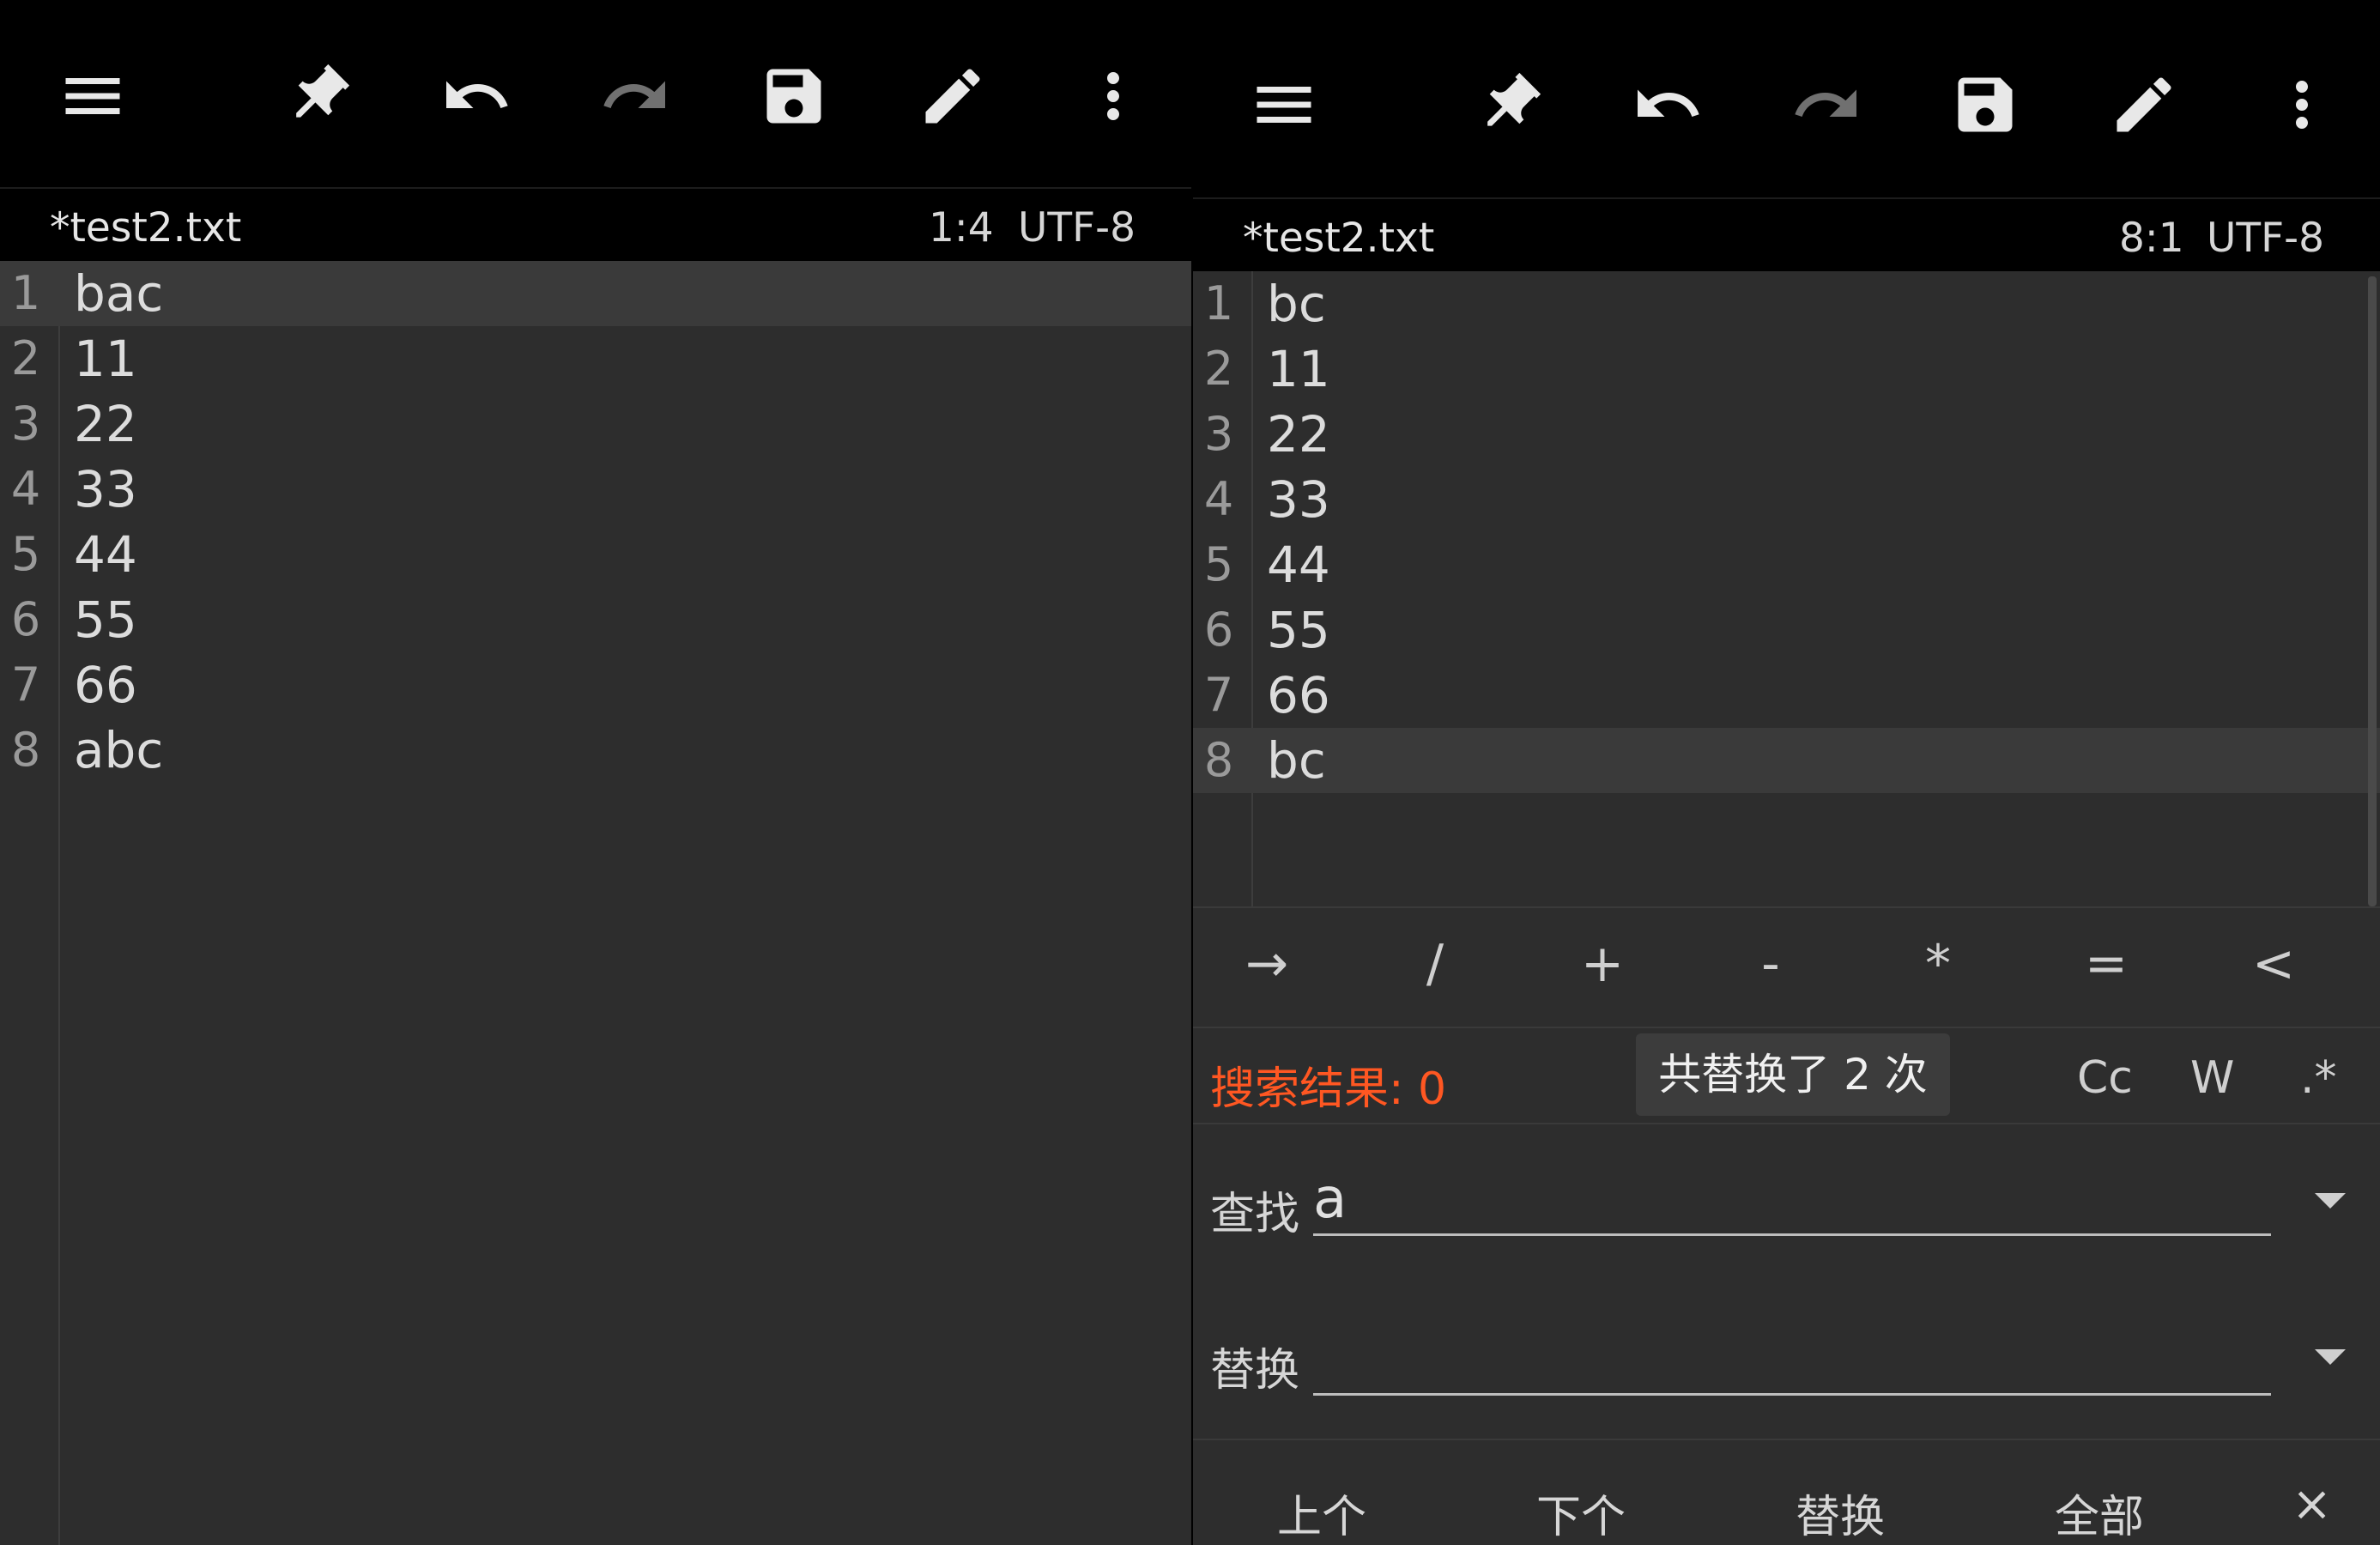 The width and height of the screenshot is (2380, 1545). Describe the element at coordinates (2372, 591) in the screenshot. I see `editor-scrollbar` at that location.